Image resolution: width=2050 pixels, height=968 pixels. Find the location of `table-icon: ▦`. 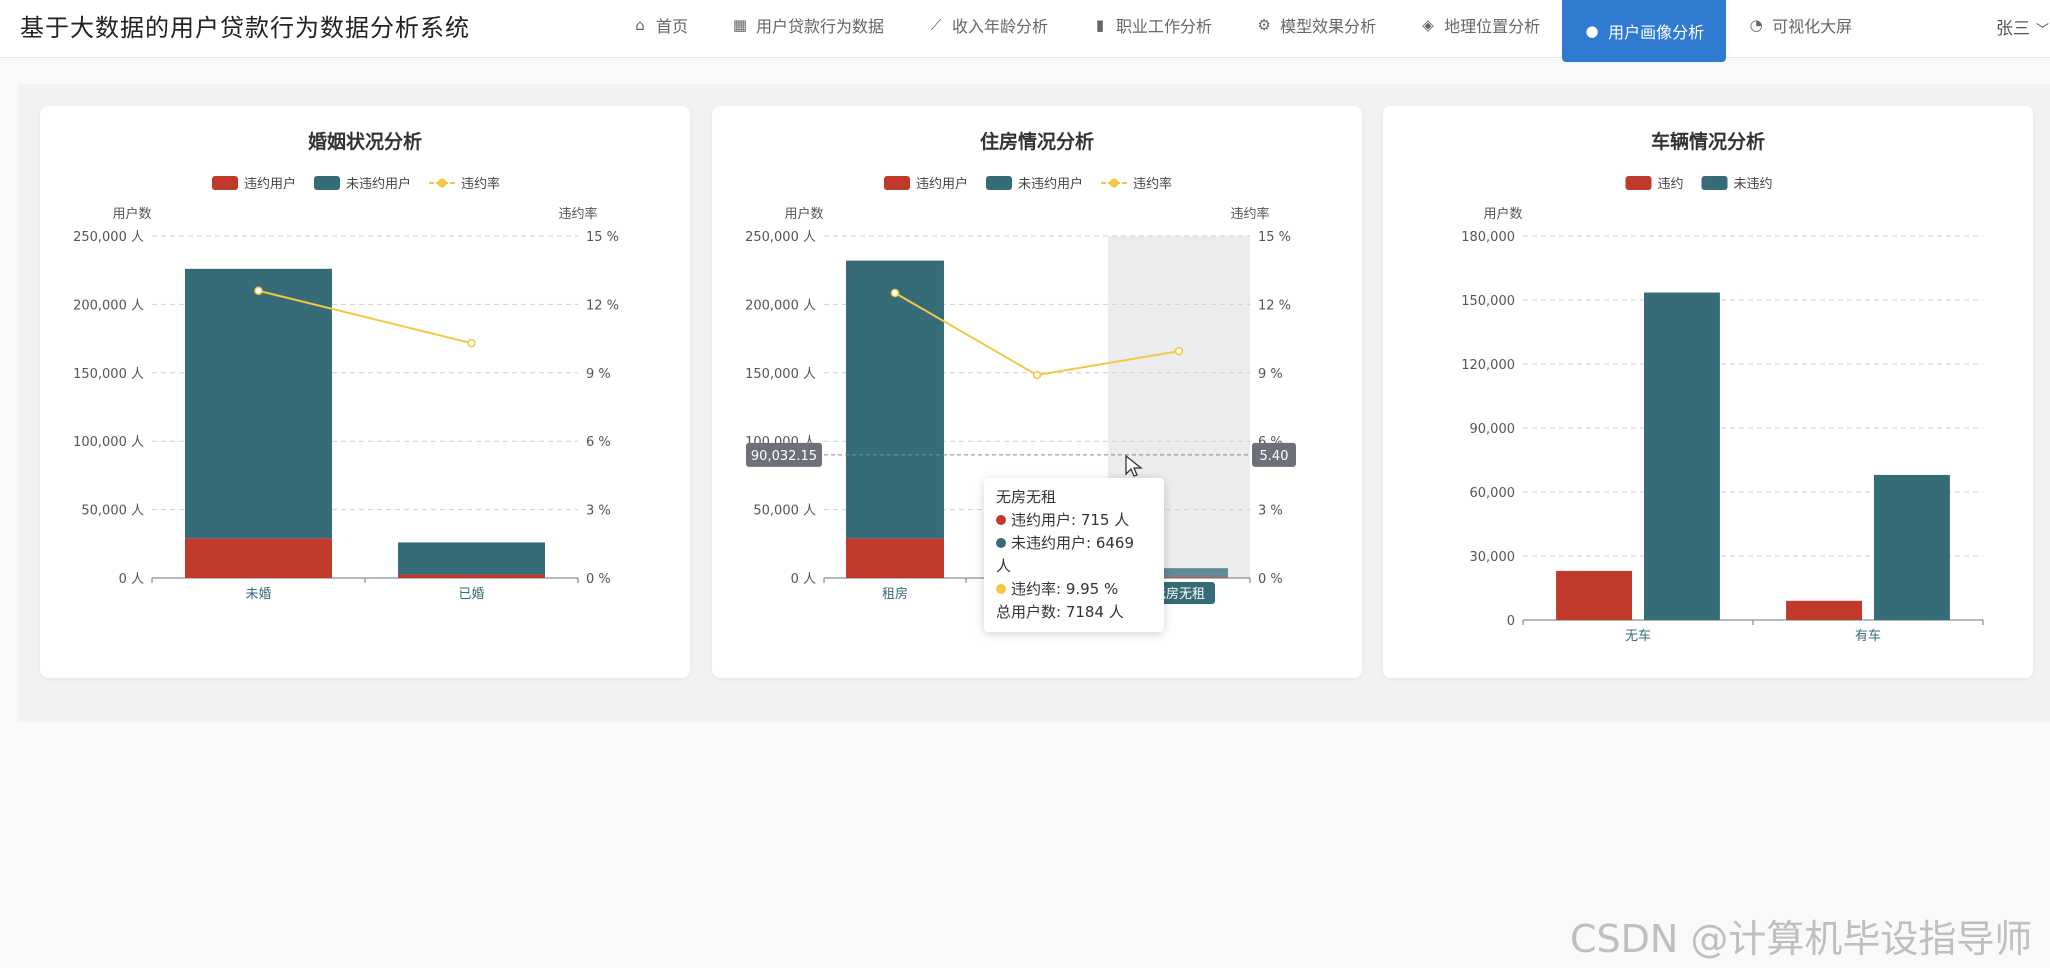

table-icon: ▦ is located at coordinates (740, 25).